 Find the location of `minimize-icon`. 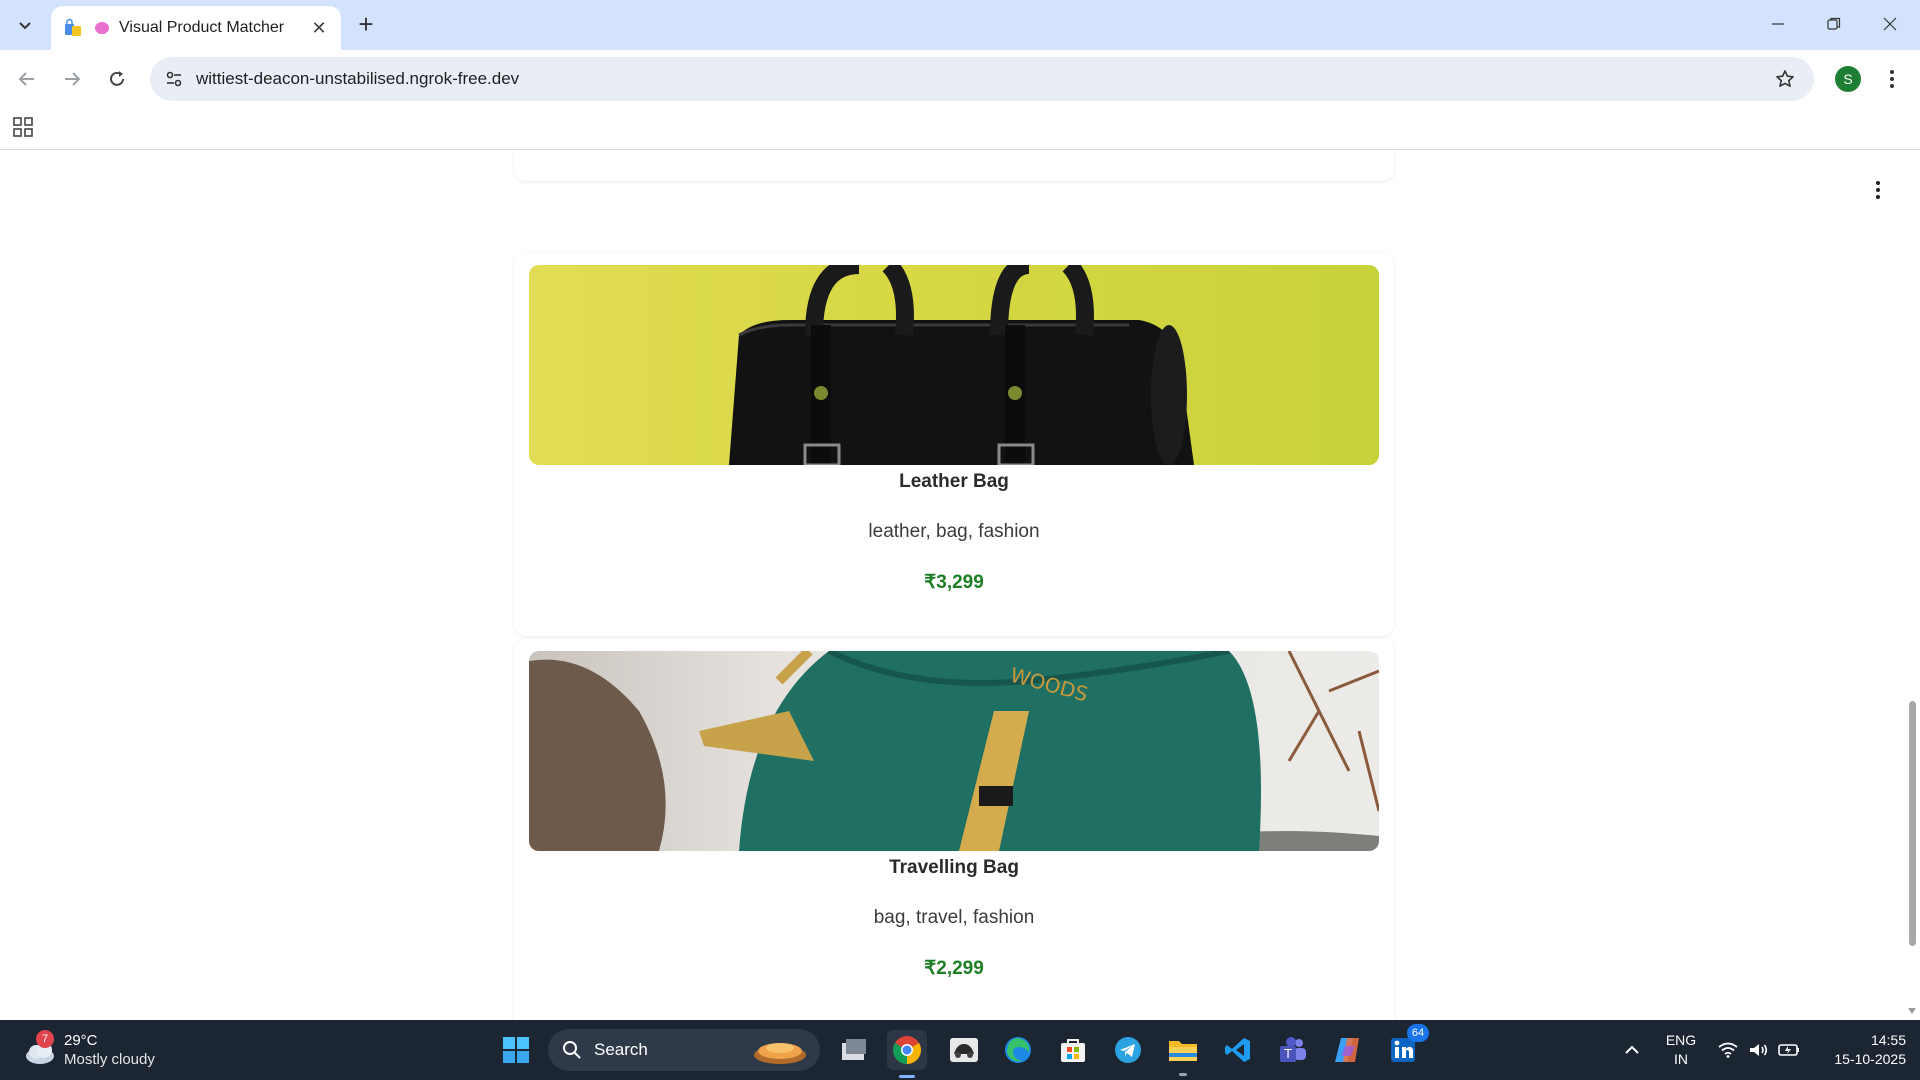

minimize-icon is located at coordinates (1778, 24).